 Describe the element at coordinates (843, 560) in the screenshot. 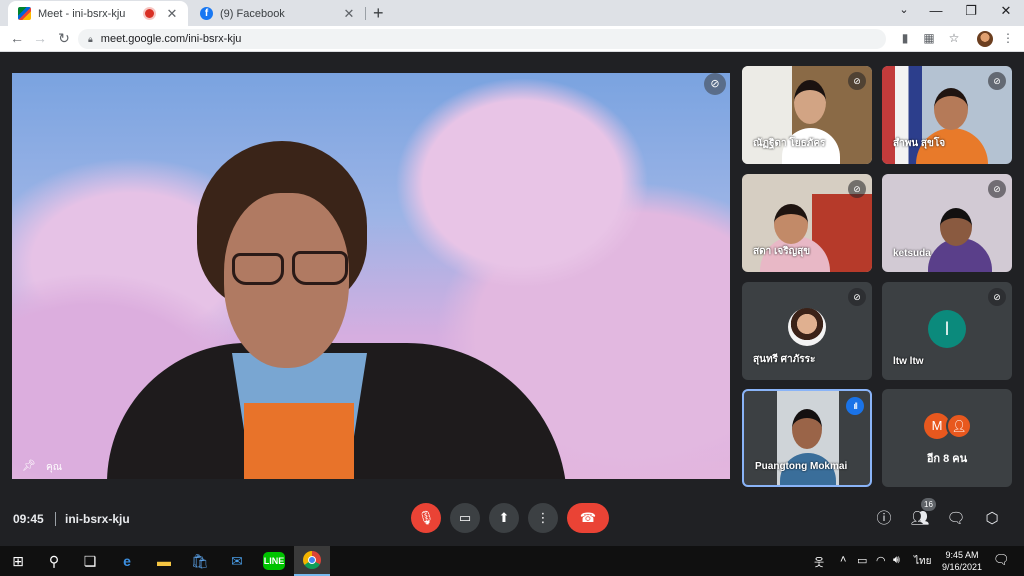

I see `show-hidden-icons: ˄` at that location.